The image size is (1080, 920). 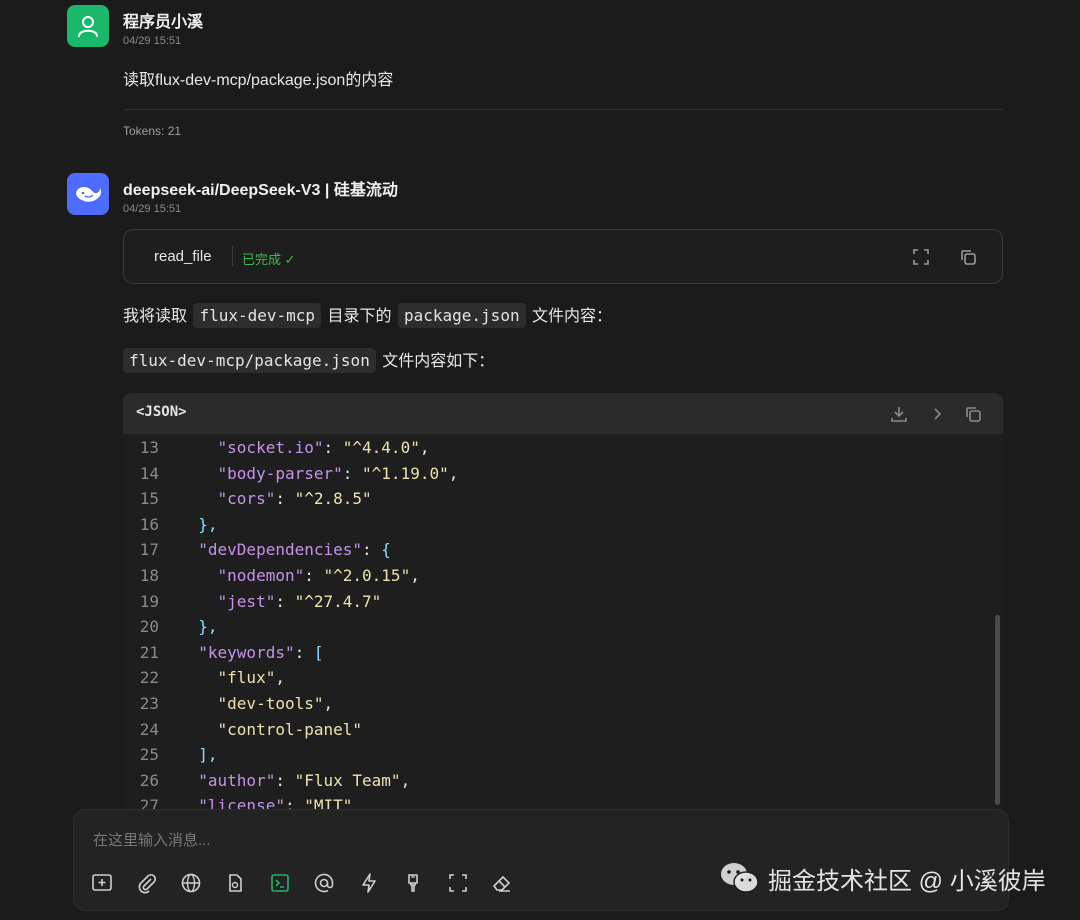 I want to click on ai-message-time: 04/29 15:51, so click(x=152, y=209).